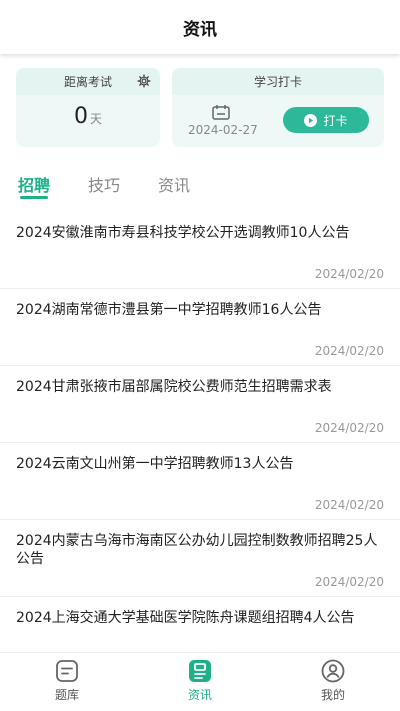 This screenshot has height=711, width=400. I want to click on countdown-unit: 天, so click(95, 119).